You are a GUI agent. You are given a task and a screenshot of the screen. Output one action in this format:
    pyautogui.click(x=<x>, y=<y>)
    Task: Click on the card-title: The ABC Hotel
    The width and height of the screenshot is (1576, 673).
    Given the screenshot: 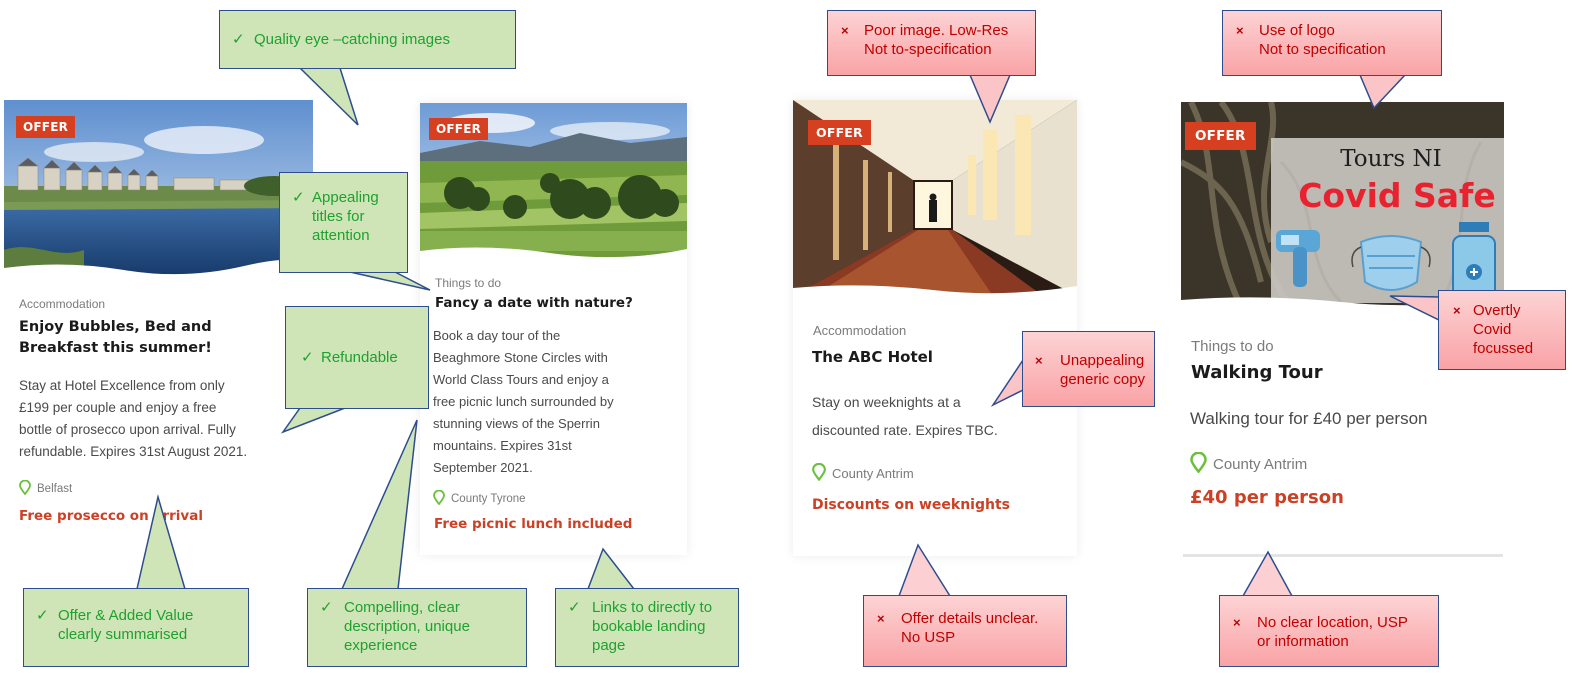 What is the action you would take?
    pyautogui.click(x=872, y=357)
    